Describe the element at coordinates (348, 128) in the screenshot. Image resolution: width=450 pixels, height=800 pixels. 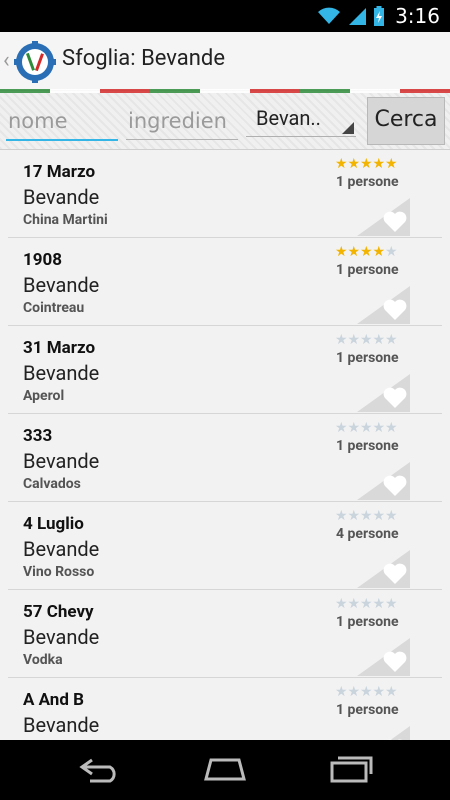
I see `dropdown-arrow-icon` at that location.